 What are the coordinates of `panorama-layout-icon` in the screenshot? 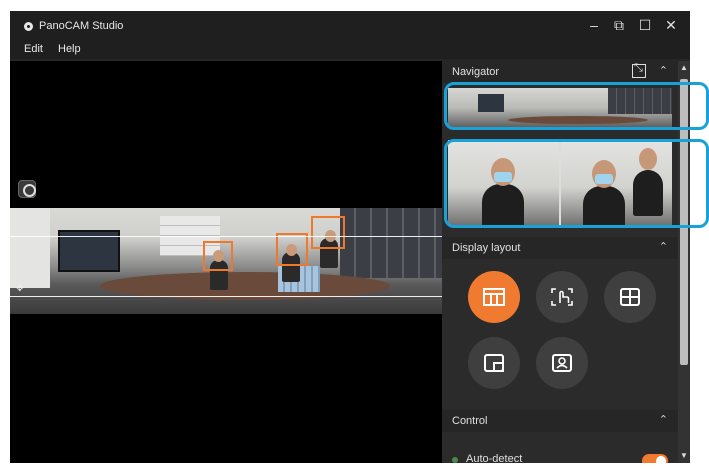 It's located at (494, 297).